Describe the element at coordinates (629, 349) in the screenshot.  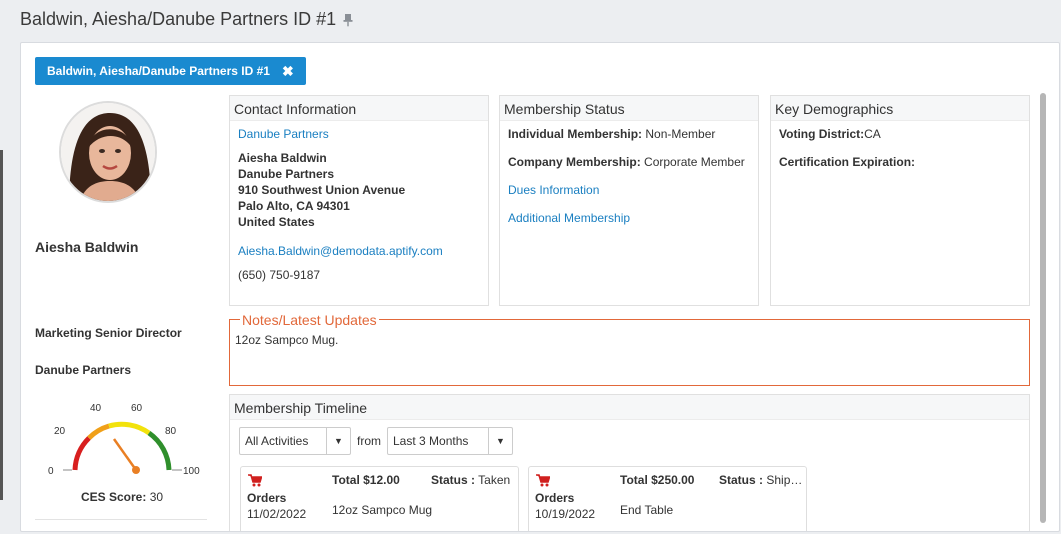
I see `notes-box: Notes/Latest Updates 12oz Sampco Mug.` at that location.